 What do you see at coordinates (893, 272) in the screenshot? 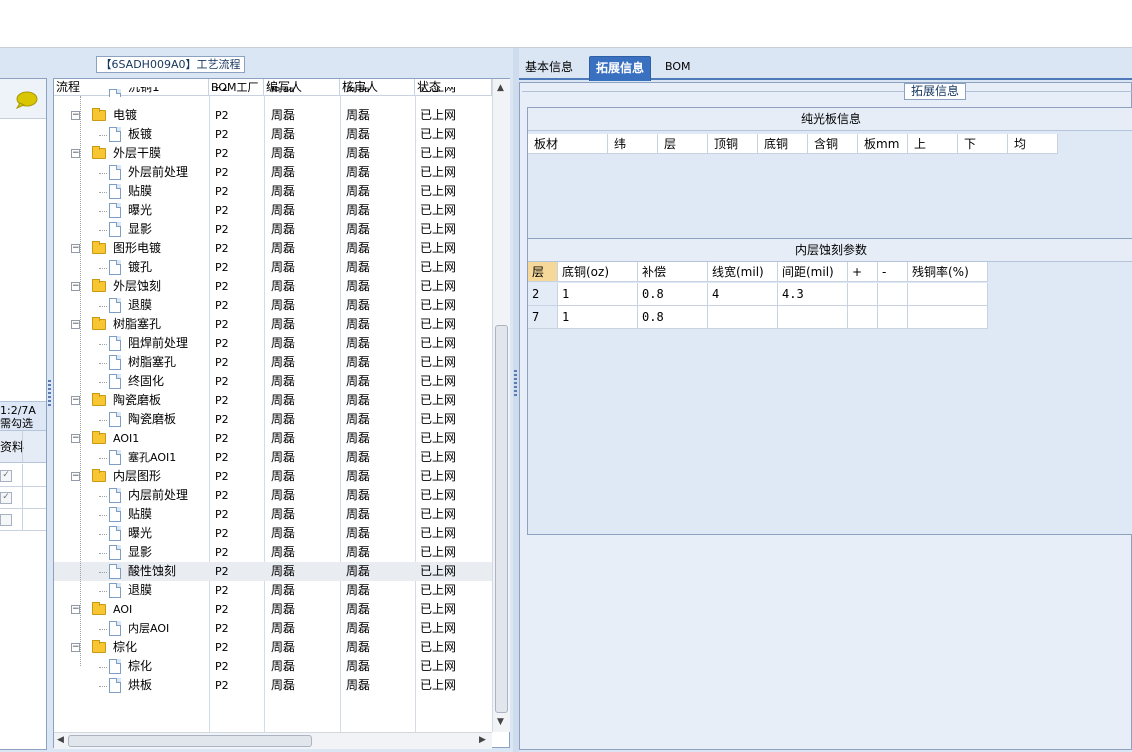
I see `inner-etch-col-header: -` at bounding box center [893, 272].